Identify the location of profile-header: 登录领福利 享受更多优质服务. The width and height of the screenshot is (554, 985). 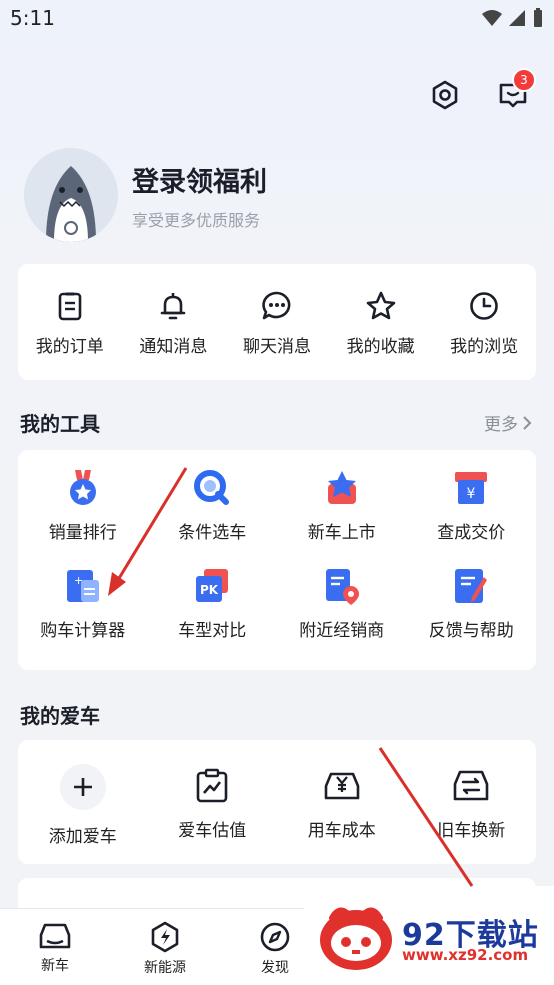
(145, 195).